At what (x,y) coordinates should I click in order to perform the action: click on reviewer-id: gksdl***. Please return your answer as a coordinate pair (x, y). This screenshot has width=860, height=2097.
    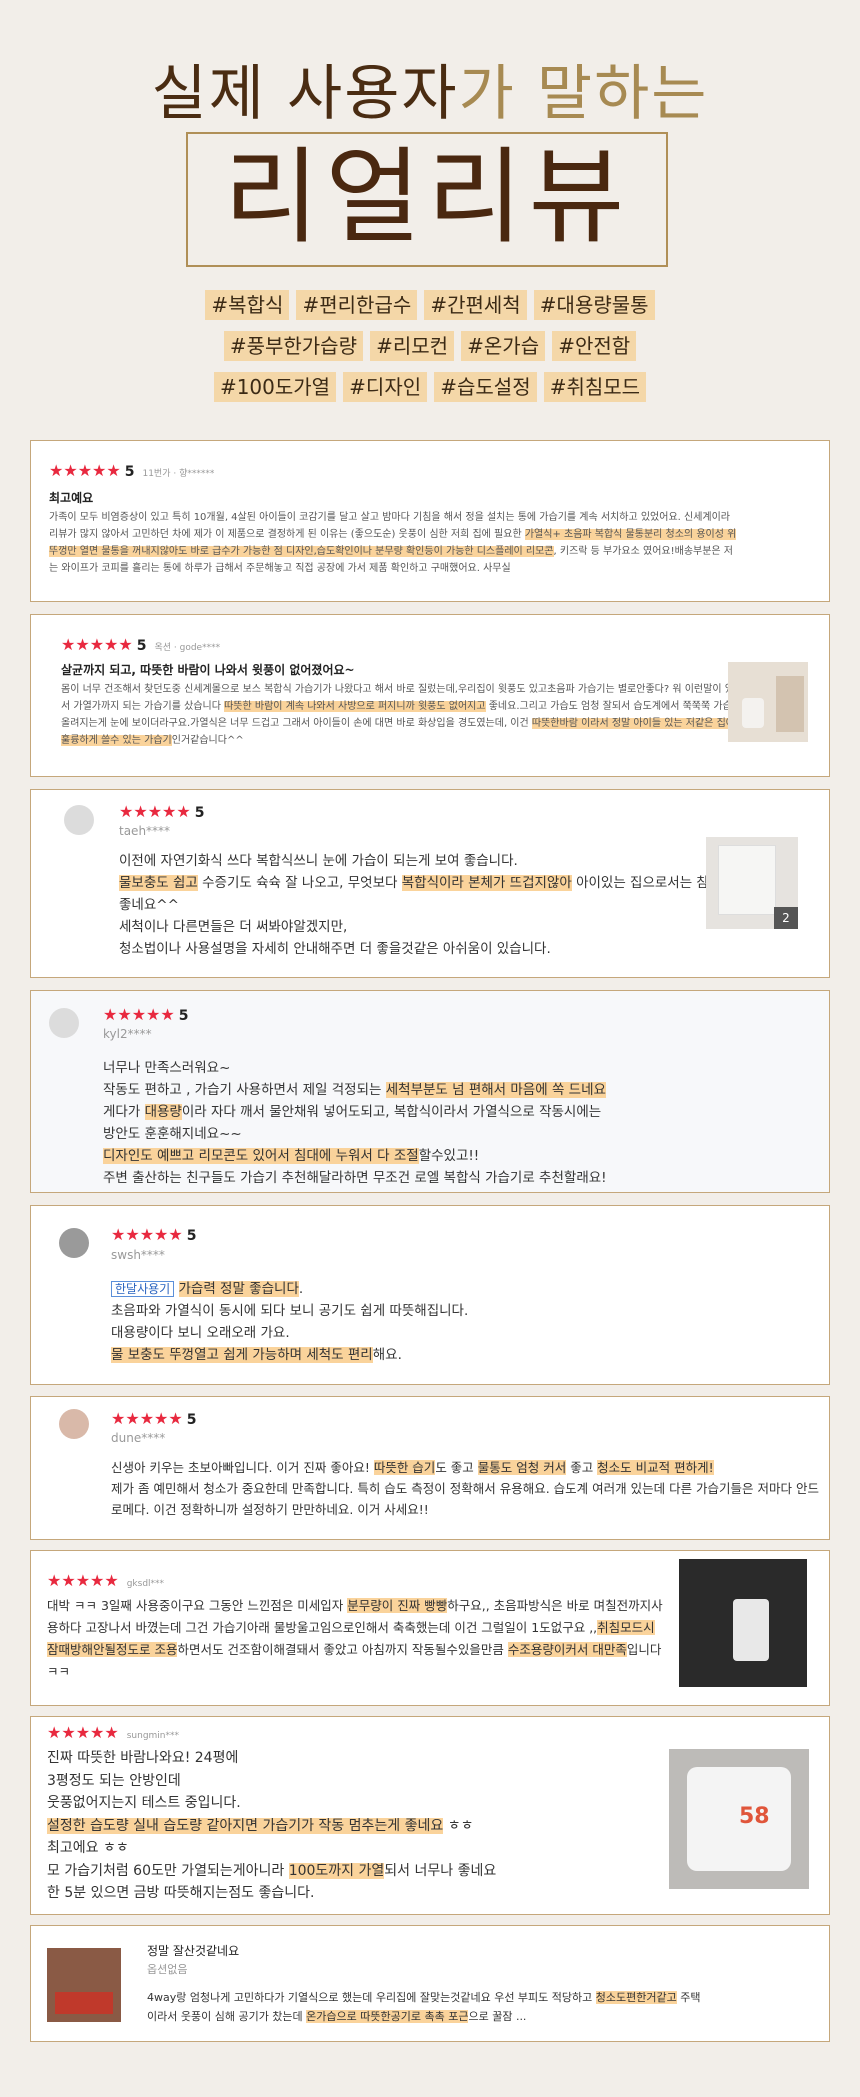
    Looking at the image, I should click on (145, 1584).